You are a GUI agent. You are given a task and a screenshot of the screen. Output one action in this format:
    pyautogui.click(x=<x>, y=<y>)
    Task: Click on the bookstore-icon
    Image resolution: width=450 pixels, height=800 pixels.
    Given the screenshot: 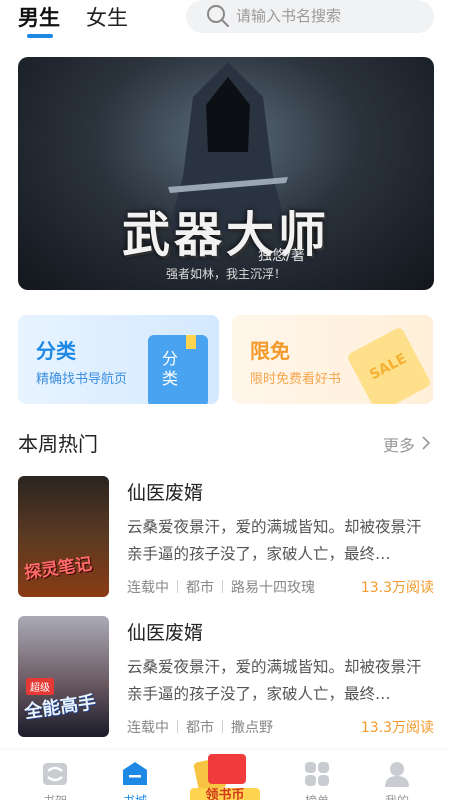 What is the action you would take?
    pyautogui.click(x=135, y=773)
    